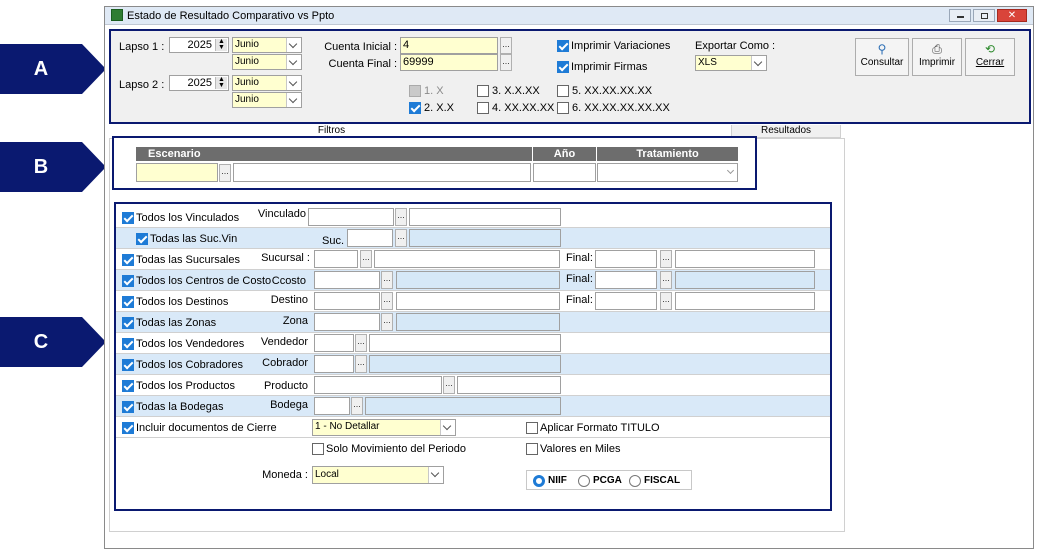 Image resolution: width=1042 pixels, height=550 pixels. I want to click on solo-movimiento-checkbox, so click(318, 449).